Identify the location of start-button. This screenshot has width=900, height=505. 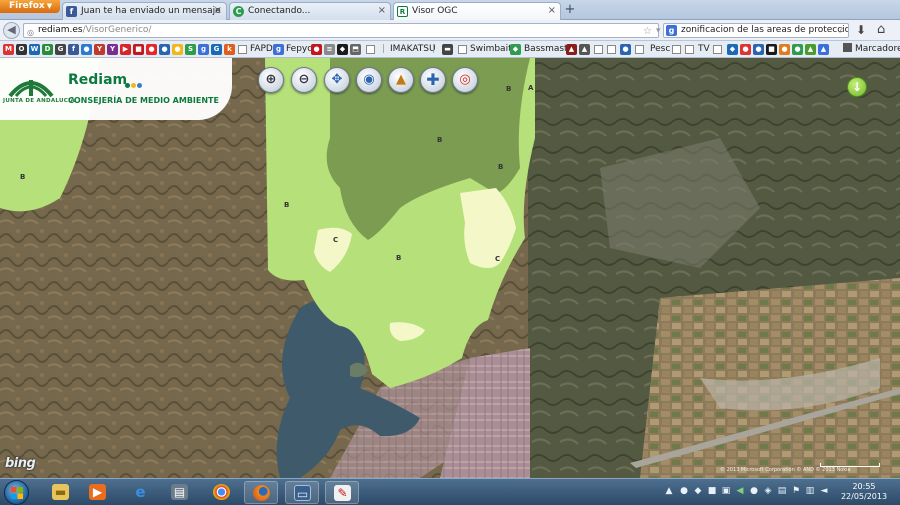
(16, 492).